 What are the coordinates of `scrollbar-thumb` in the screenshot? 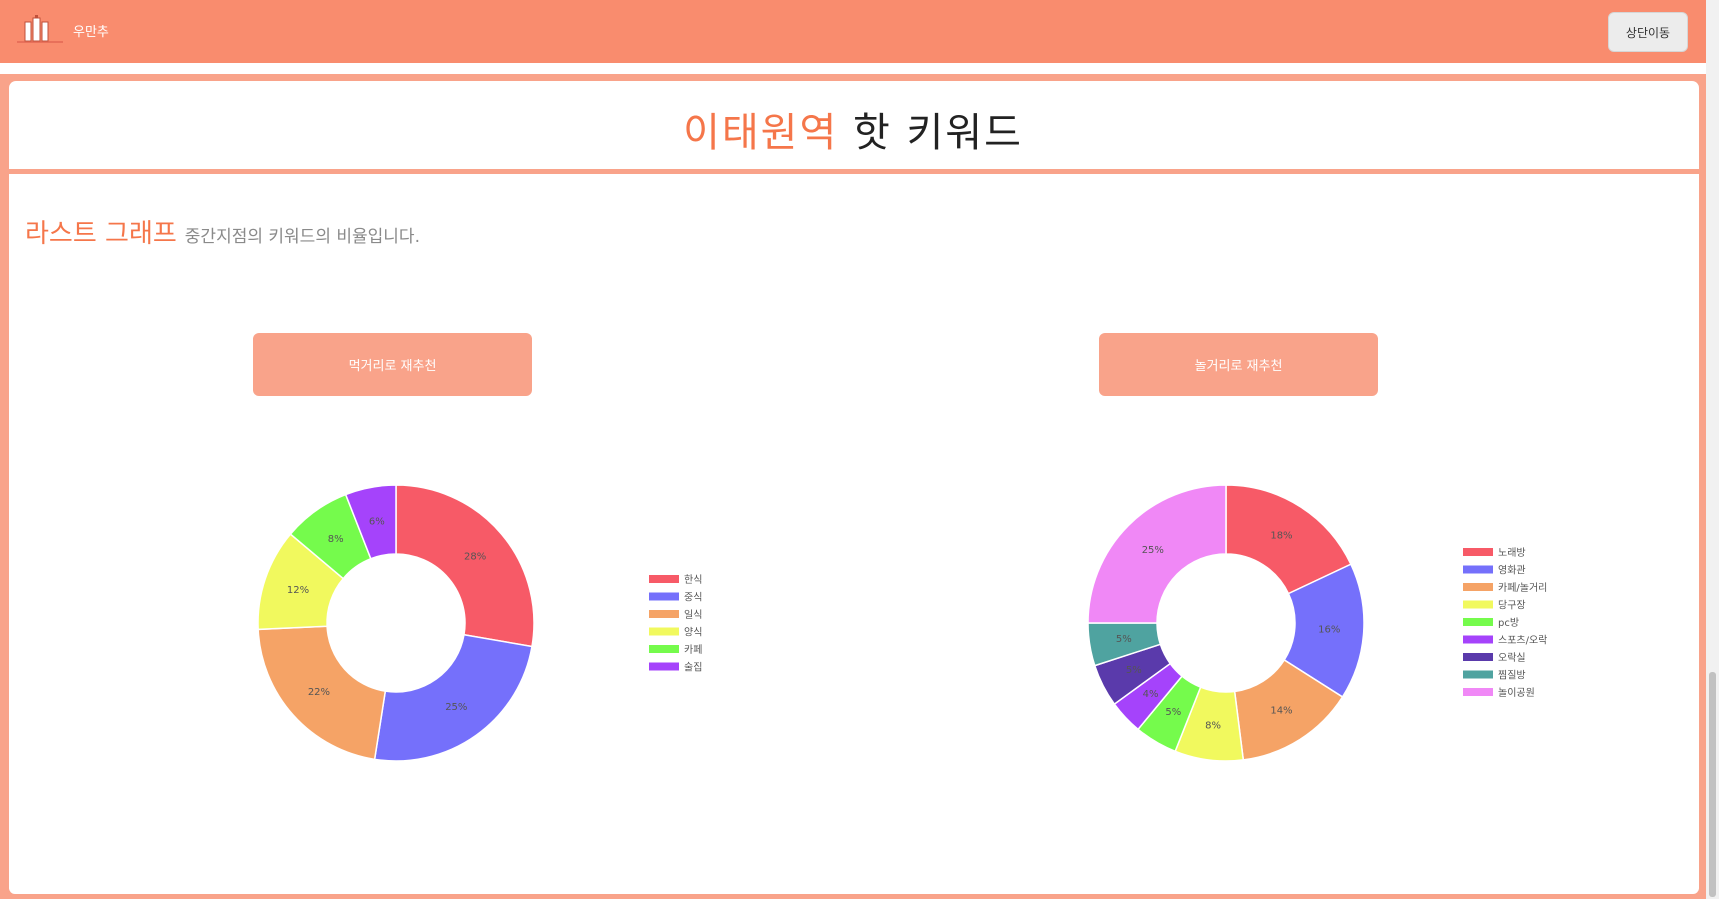 It's located at (1712, 784).